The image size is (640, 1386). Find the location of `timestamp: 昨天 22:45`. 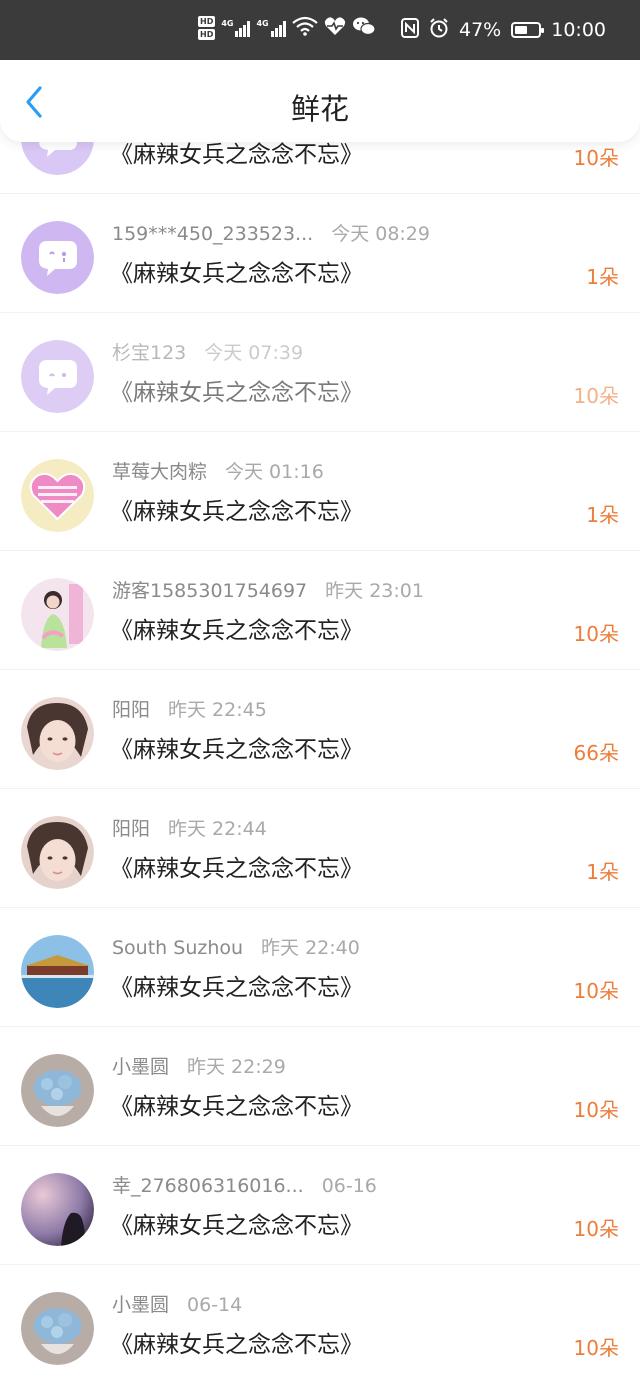

timestamp: 昨天 22:45 is located at coordinates (217, 710).